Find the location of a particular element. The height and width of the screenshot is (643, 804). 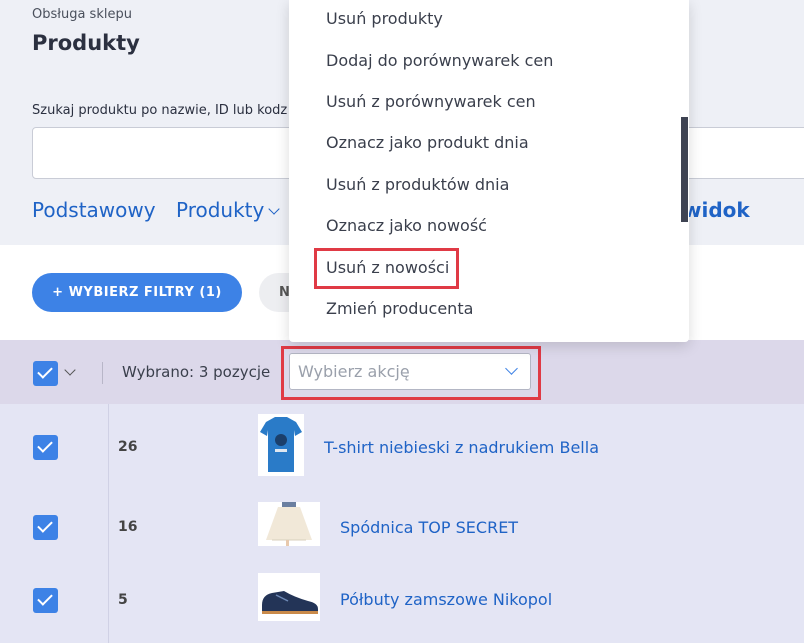

choose-filters-button: + WYBIERZ FILTRY (1) is located at coordinates (137, 292).